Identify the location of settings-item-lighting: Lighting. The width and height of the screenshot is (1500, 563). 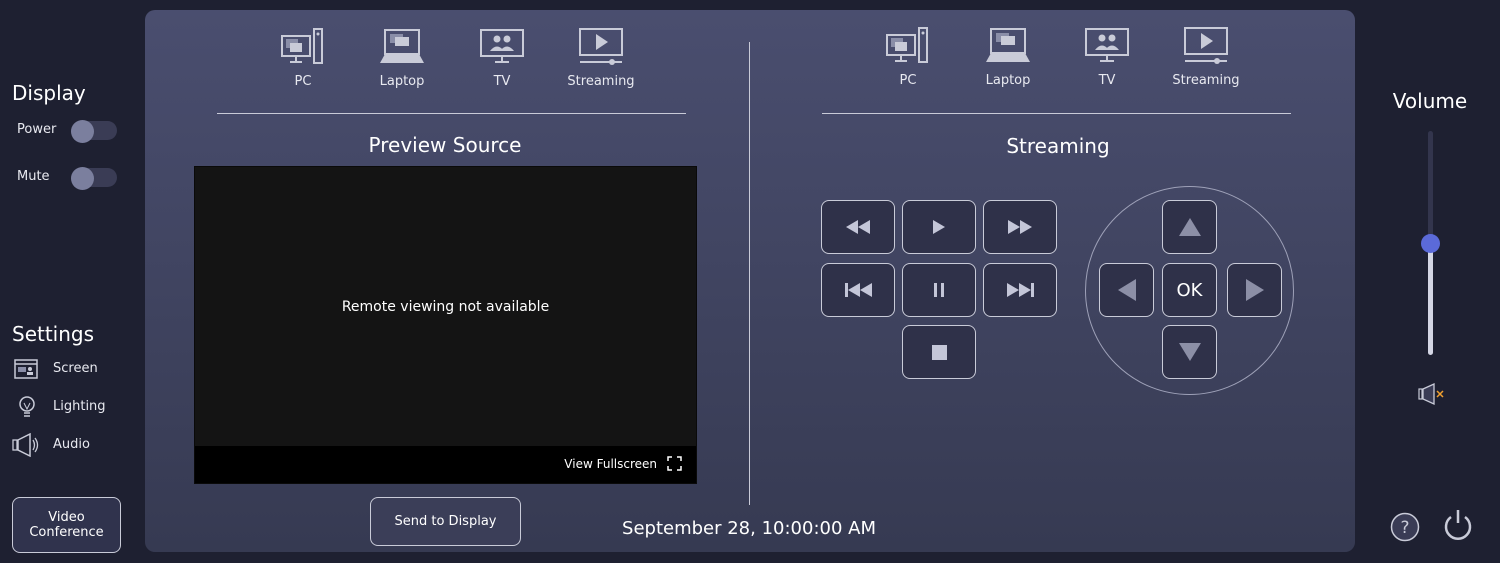
(67, 407).